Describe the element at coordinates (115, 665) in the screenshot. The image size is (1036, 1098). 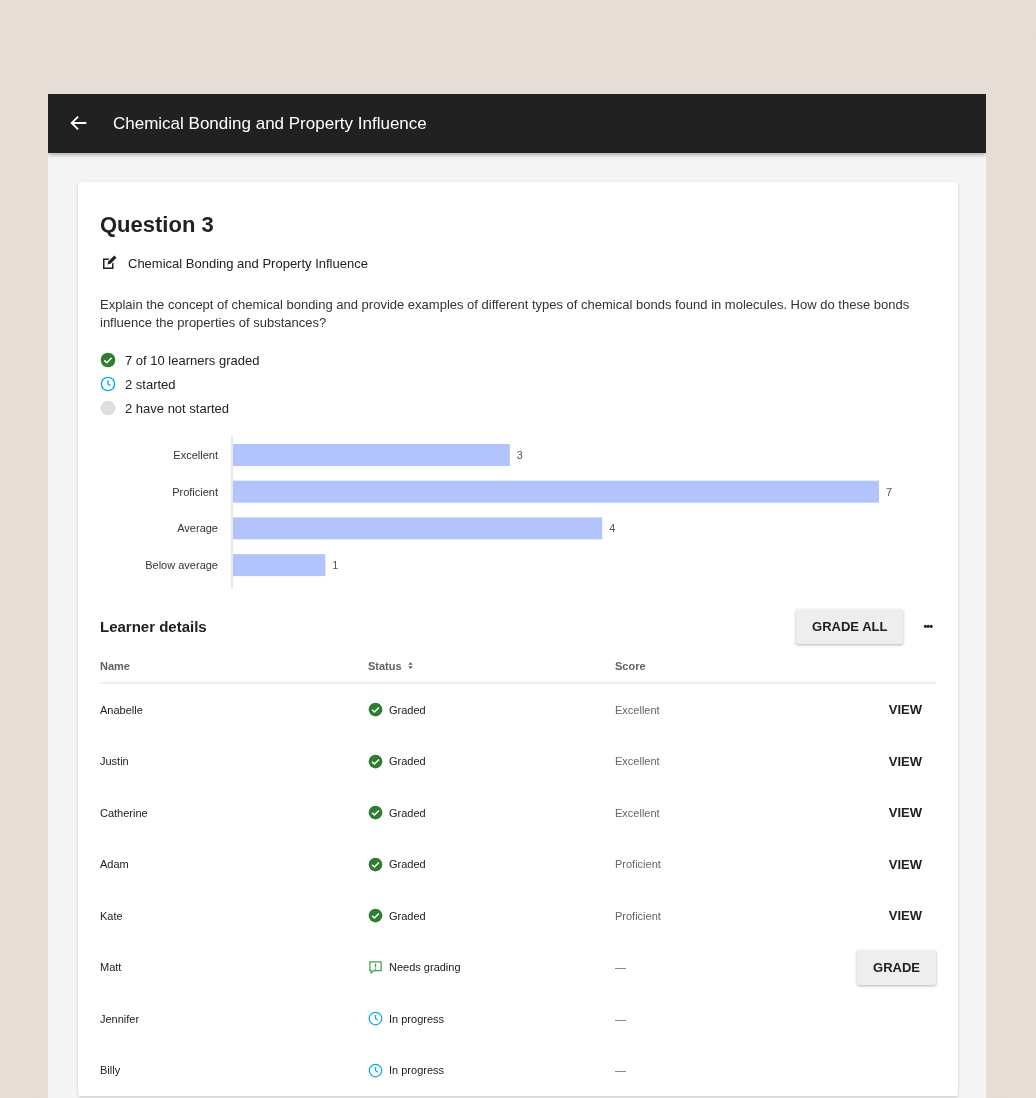
I see `column-header: Name` at that location.